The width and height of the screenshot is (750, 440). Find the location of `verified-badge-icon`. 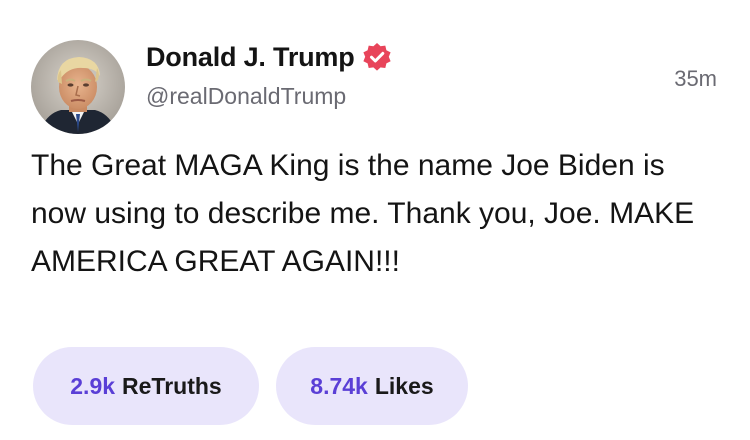

verified-badge-icon is located at coordinates (377, 57).